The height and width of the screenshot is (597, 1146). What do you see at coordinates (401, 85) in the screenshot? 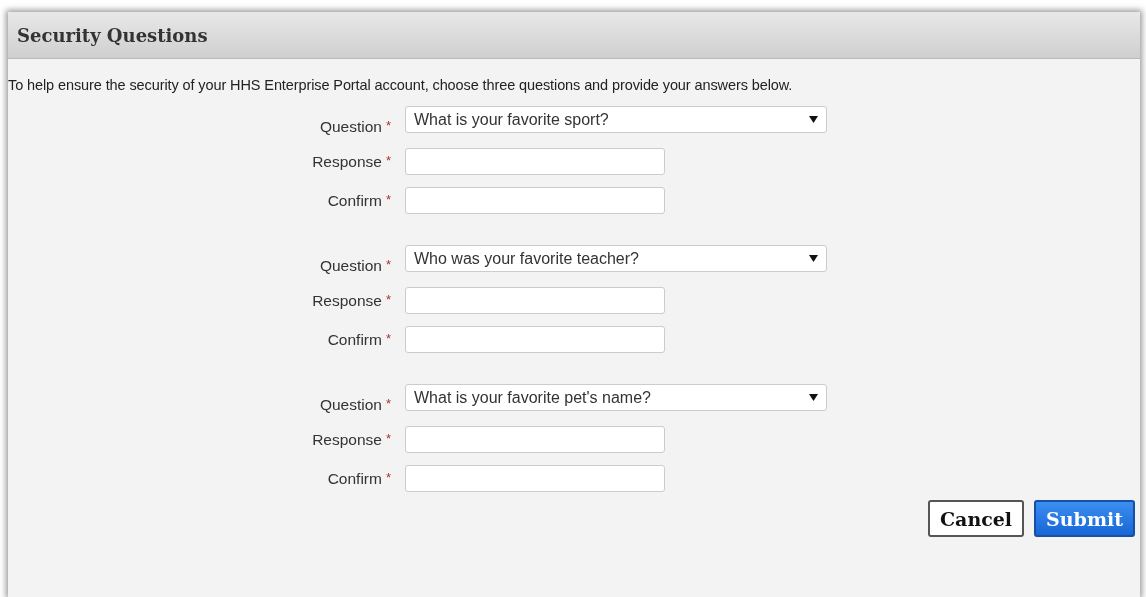
I see `intro-text: To help ensure the security of your HHS Enterprise Portal account, choose three questions and provide your answers below.` at bounding box center [401, 85].